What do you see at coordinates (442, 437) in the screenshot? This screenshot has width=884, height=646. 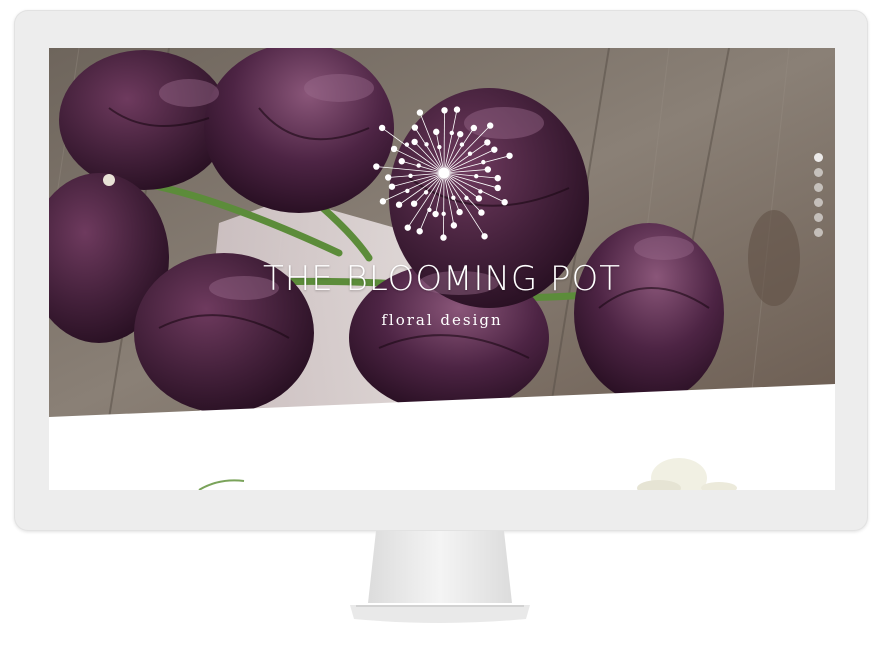 I see `content-section` at bounding box center [442, 437].